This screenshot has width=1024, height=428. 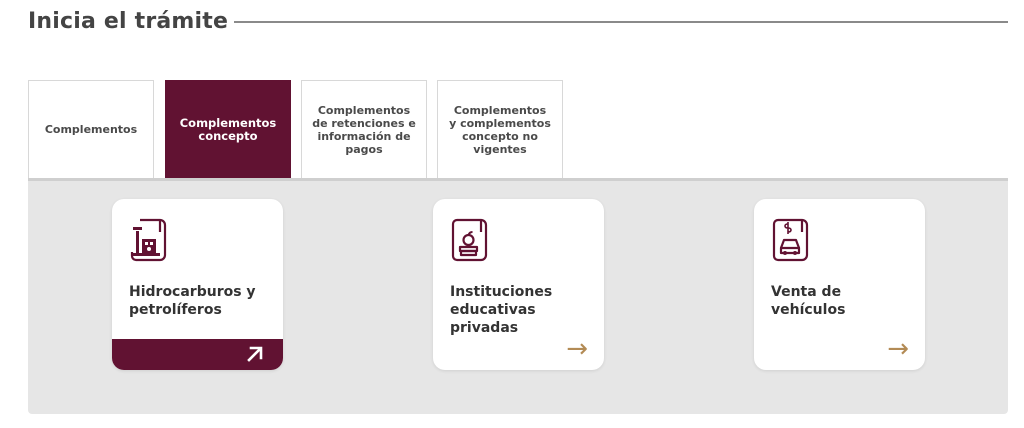 I want to click on title-divider, so click(x=621, y=22).